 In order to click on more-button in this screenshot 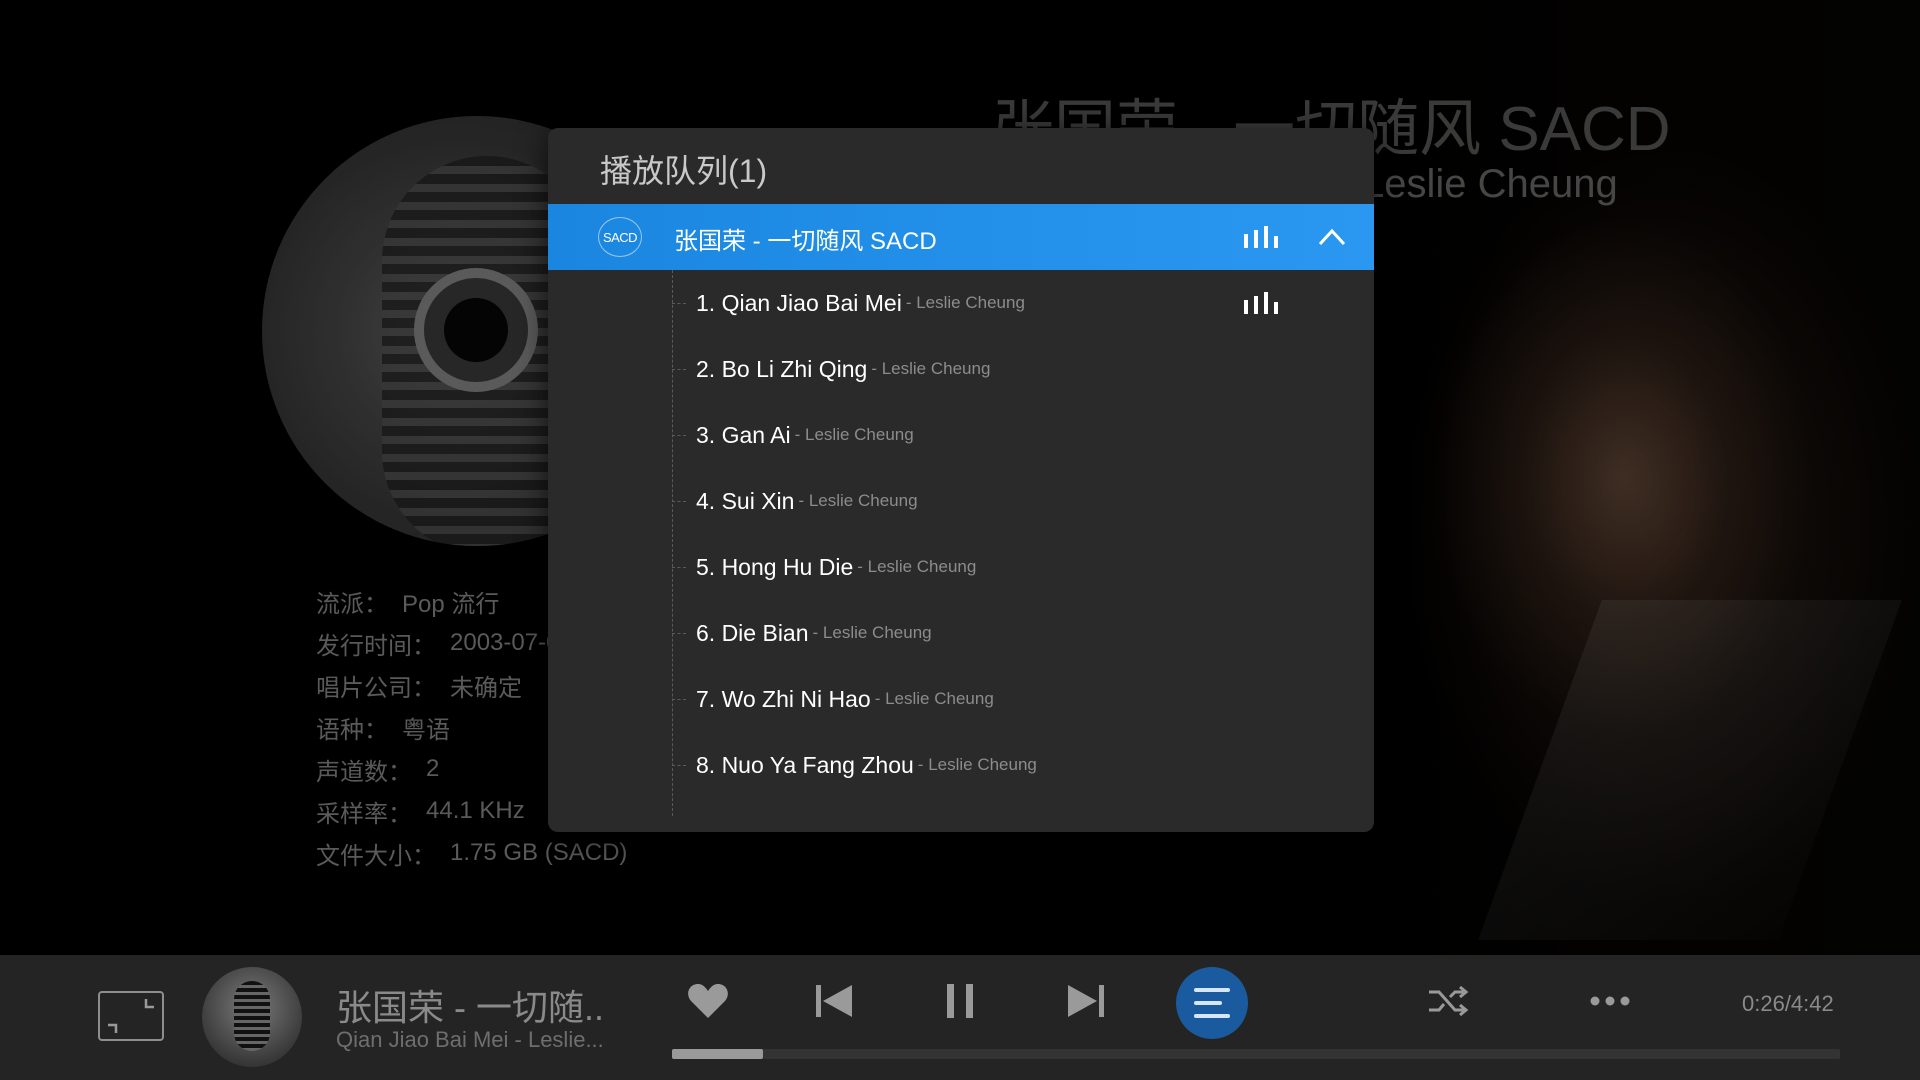, I will do `click(1610, 1001)`.